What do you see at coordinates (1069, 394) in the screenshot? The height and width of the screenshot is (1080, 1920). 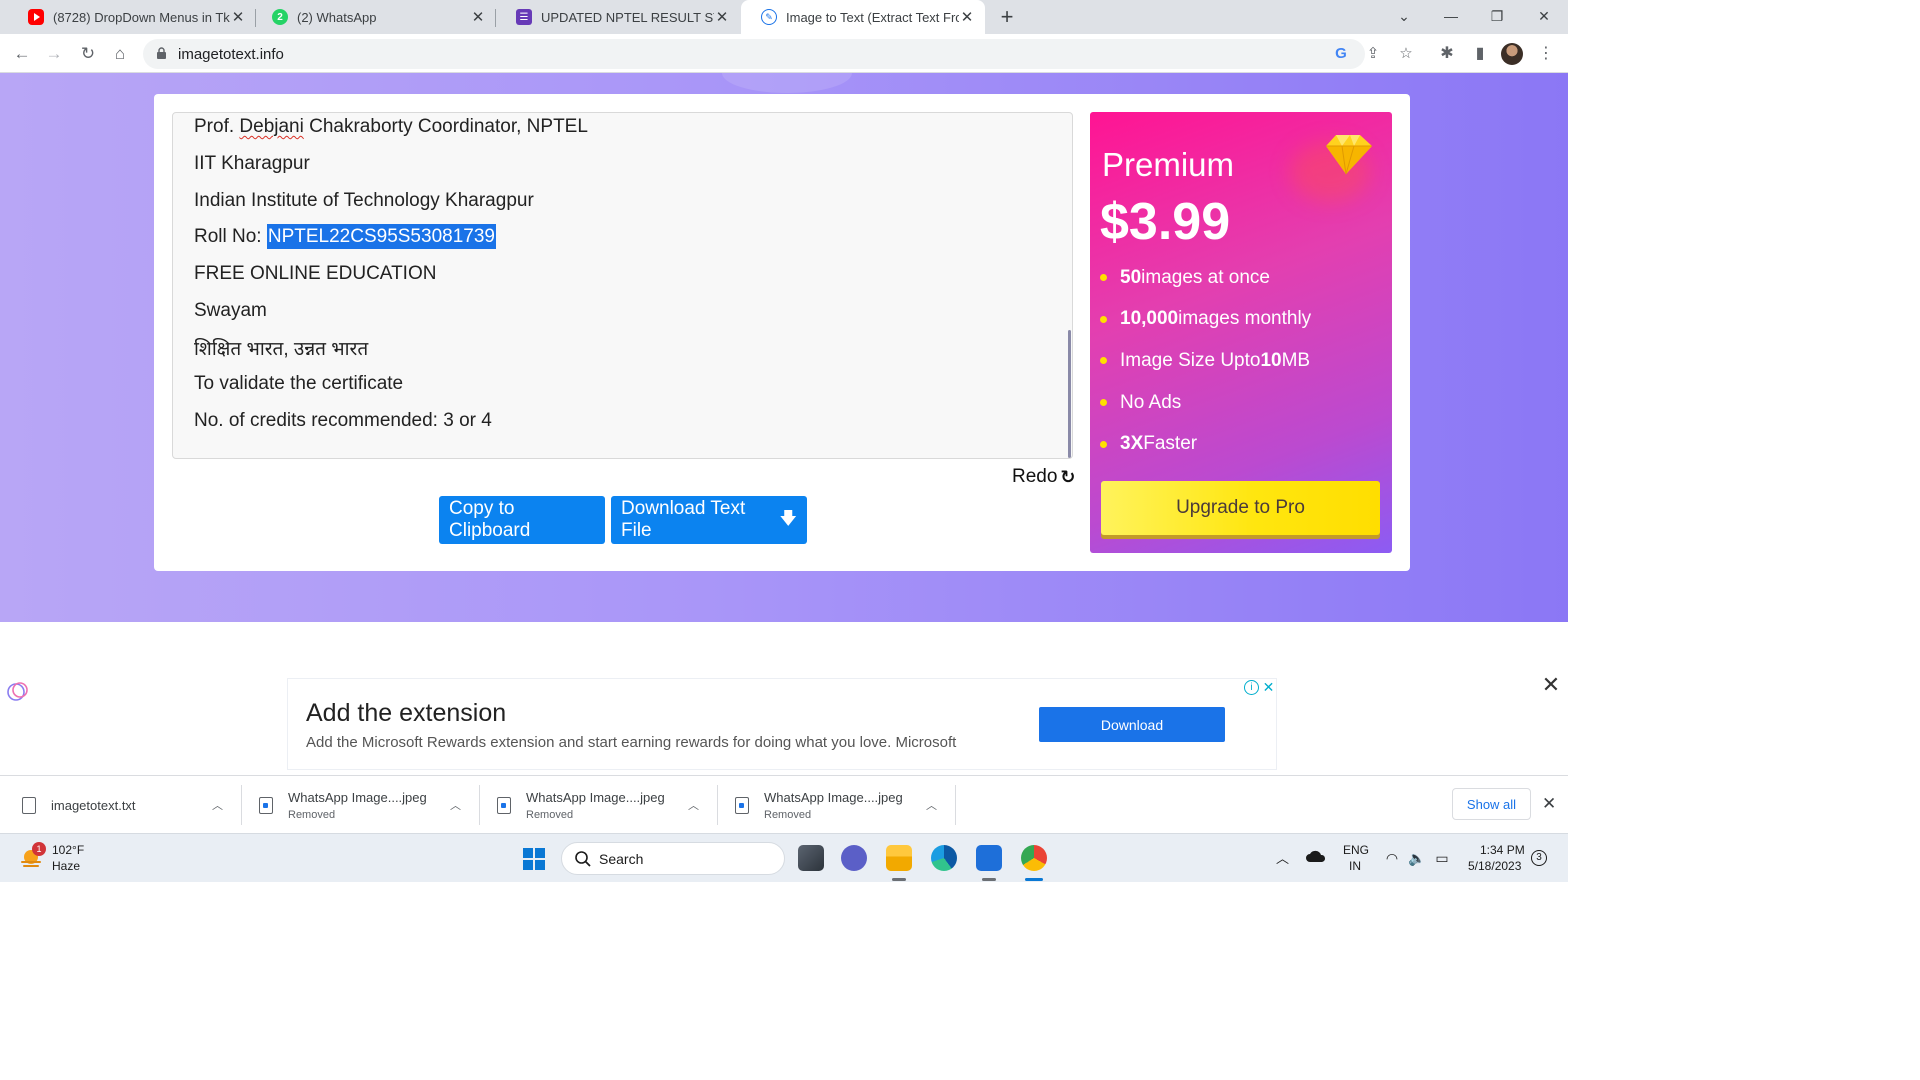 I see `scrollbar-thumb` at bounding box center [1069, 394].